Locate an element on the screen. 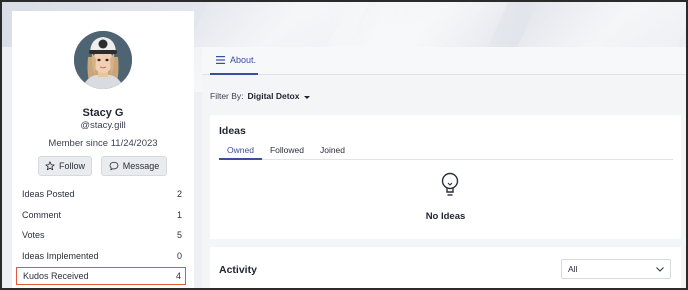  stat-label: Votes is located at coordinates (33, 235).